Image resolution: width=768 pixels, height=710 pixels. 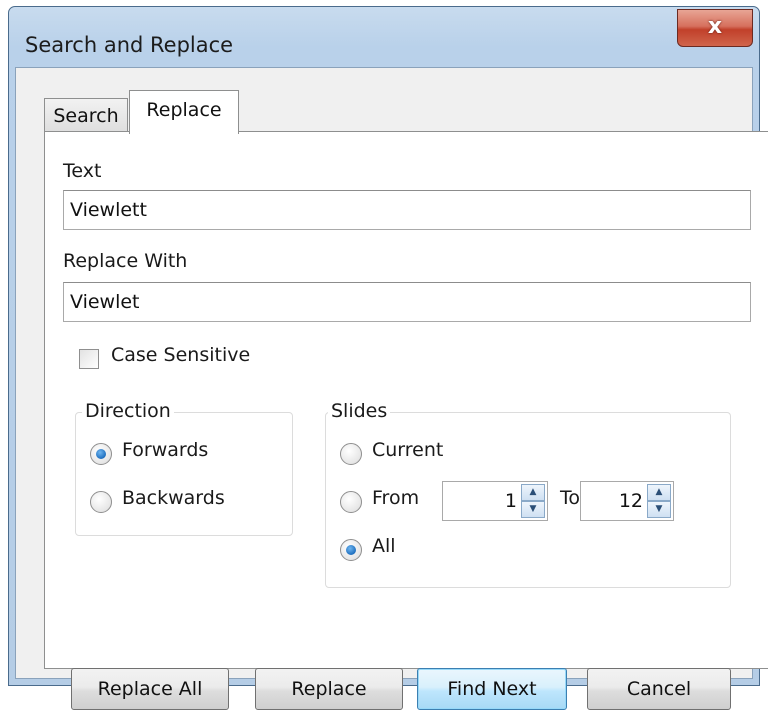 I want to click on slides-group: Slides Current From 1 ▲ ▼ To 12 ▲ ▼ All, so click(x=528, y=494).